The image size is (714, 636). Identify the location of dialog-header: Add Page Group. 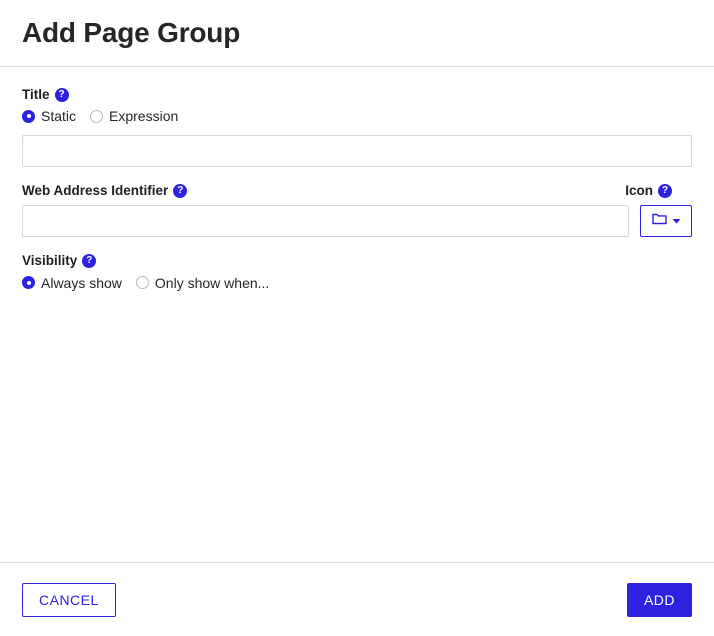
(357, 33).